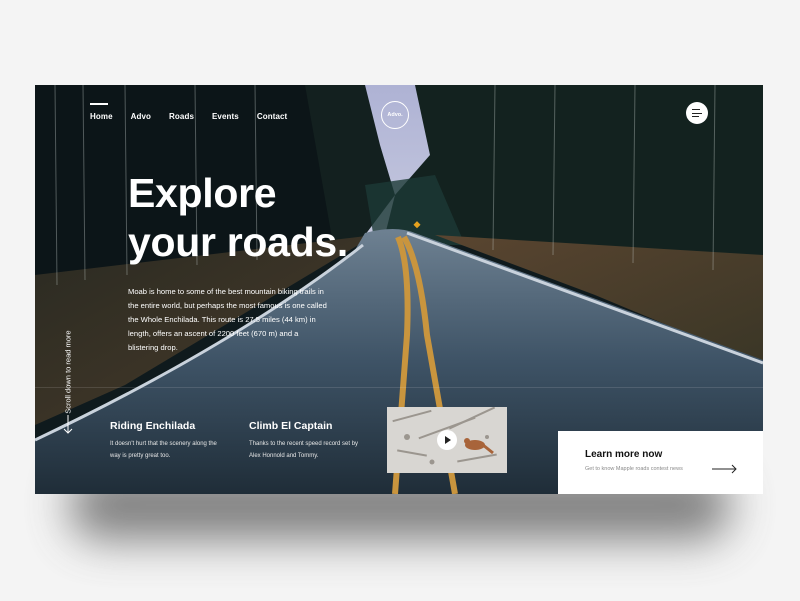 This screenshot has height=601, width=800. Describe the element at coordinates (197, 112) in the screenshot. I see `main-nav: Home Advo Roads Events Contact` at that location.